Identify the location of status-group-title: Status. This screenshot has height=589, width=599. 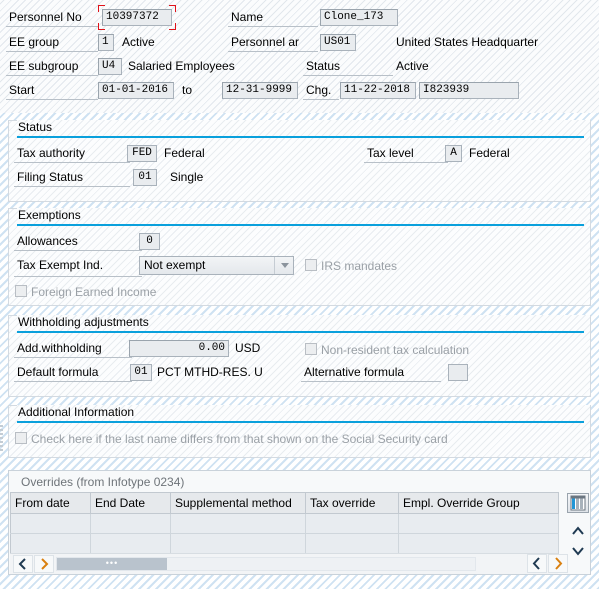
(35, 127).